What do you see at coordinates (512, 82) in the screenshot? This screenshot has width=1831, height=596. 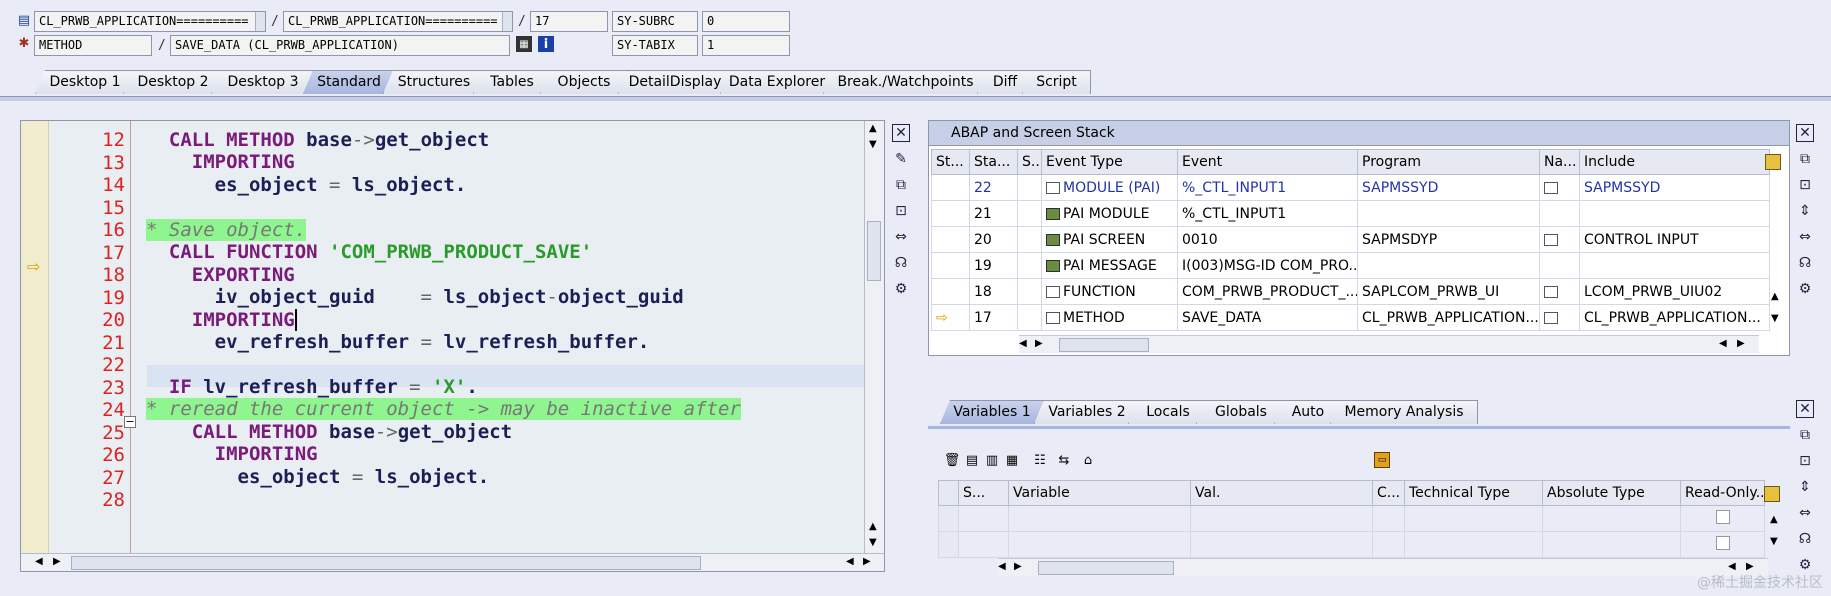 I see `tab-tables: Tables` at bounding box center [512, 82].